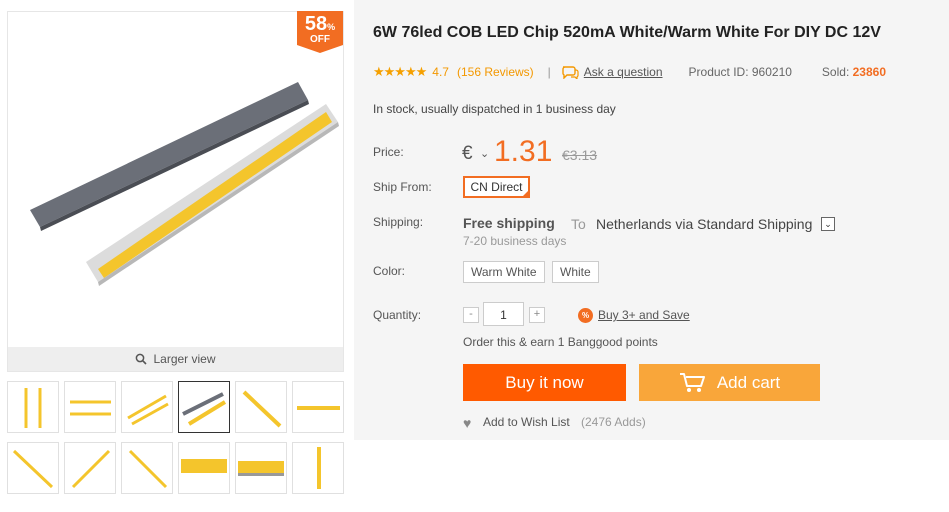 The image size is (949, 512). What do you see at coordinates (575, 272) in the screenshot?
I see `color-option-white: White` at bounding box center [575, 272].